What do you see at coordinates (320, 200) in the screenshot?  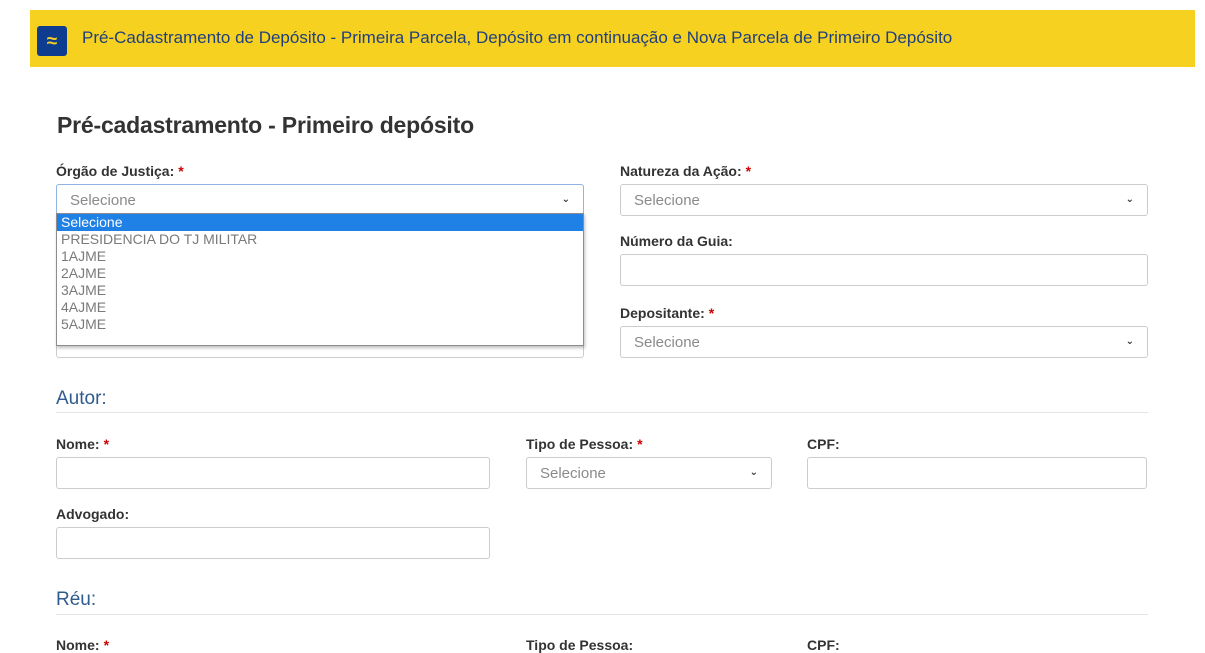 I see `orgao-select: Selecione ⌄` at bounding box center [320, 200].